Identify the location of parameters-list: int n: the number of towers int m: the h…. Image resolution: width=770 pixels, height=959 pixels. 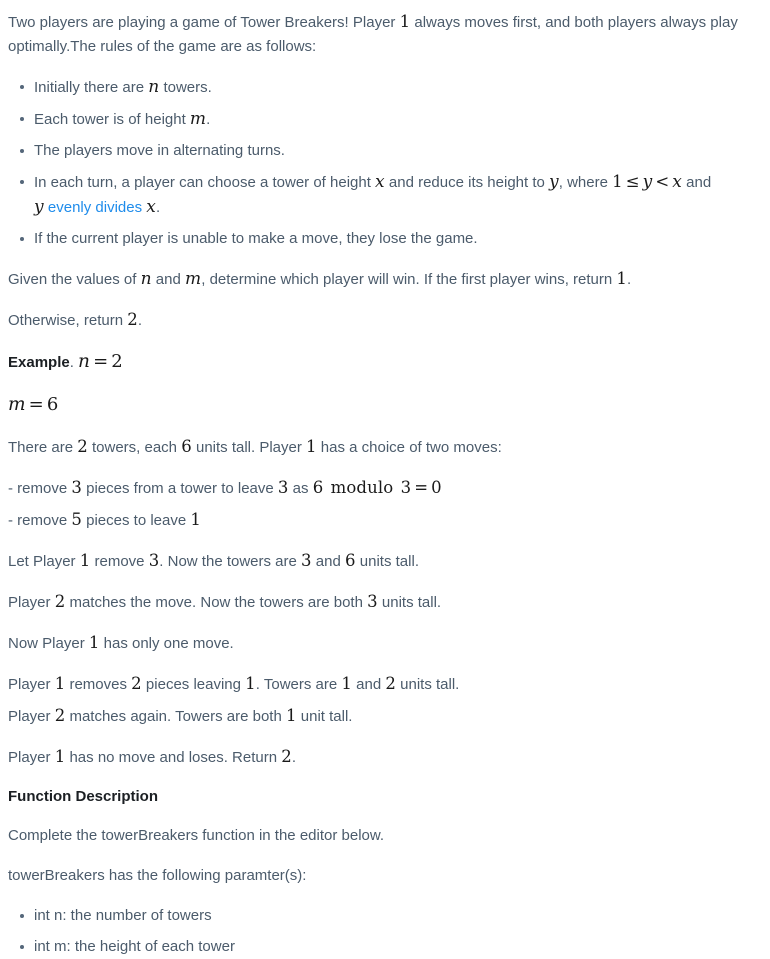
(385, 931).